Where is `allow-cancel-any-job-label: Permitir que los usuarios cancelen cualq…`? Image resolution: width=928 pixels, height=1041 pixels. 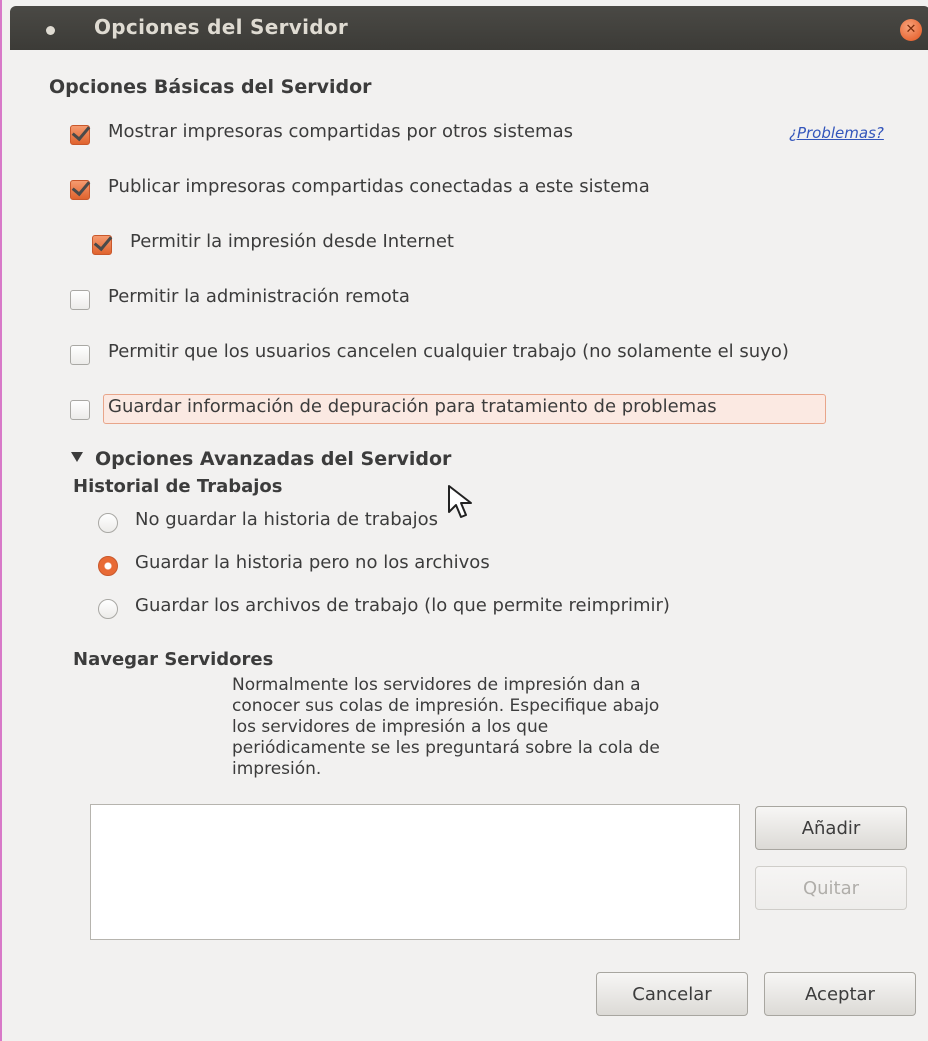 allow-cancel-any-job-label: Permitir que los usuarios cancelen cualq… is located at coordinates (448, 351).